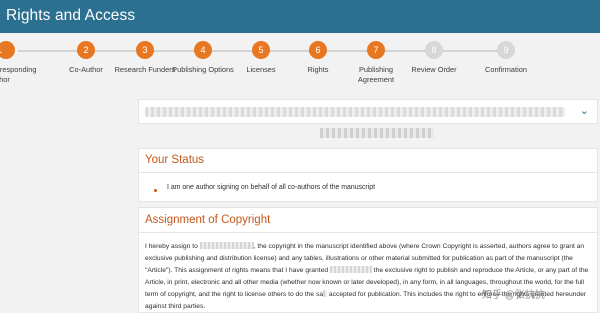 This screenshot has width=600, height=313. Describe the element at coordinates (376, 50) in the screenshot. I see `step-number: 7` at that location.